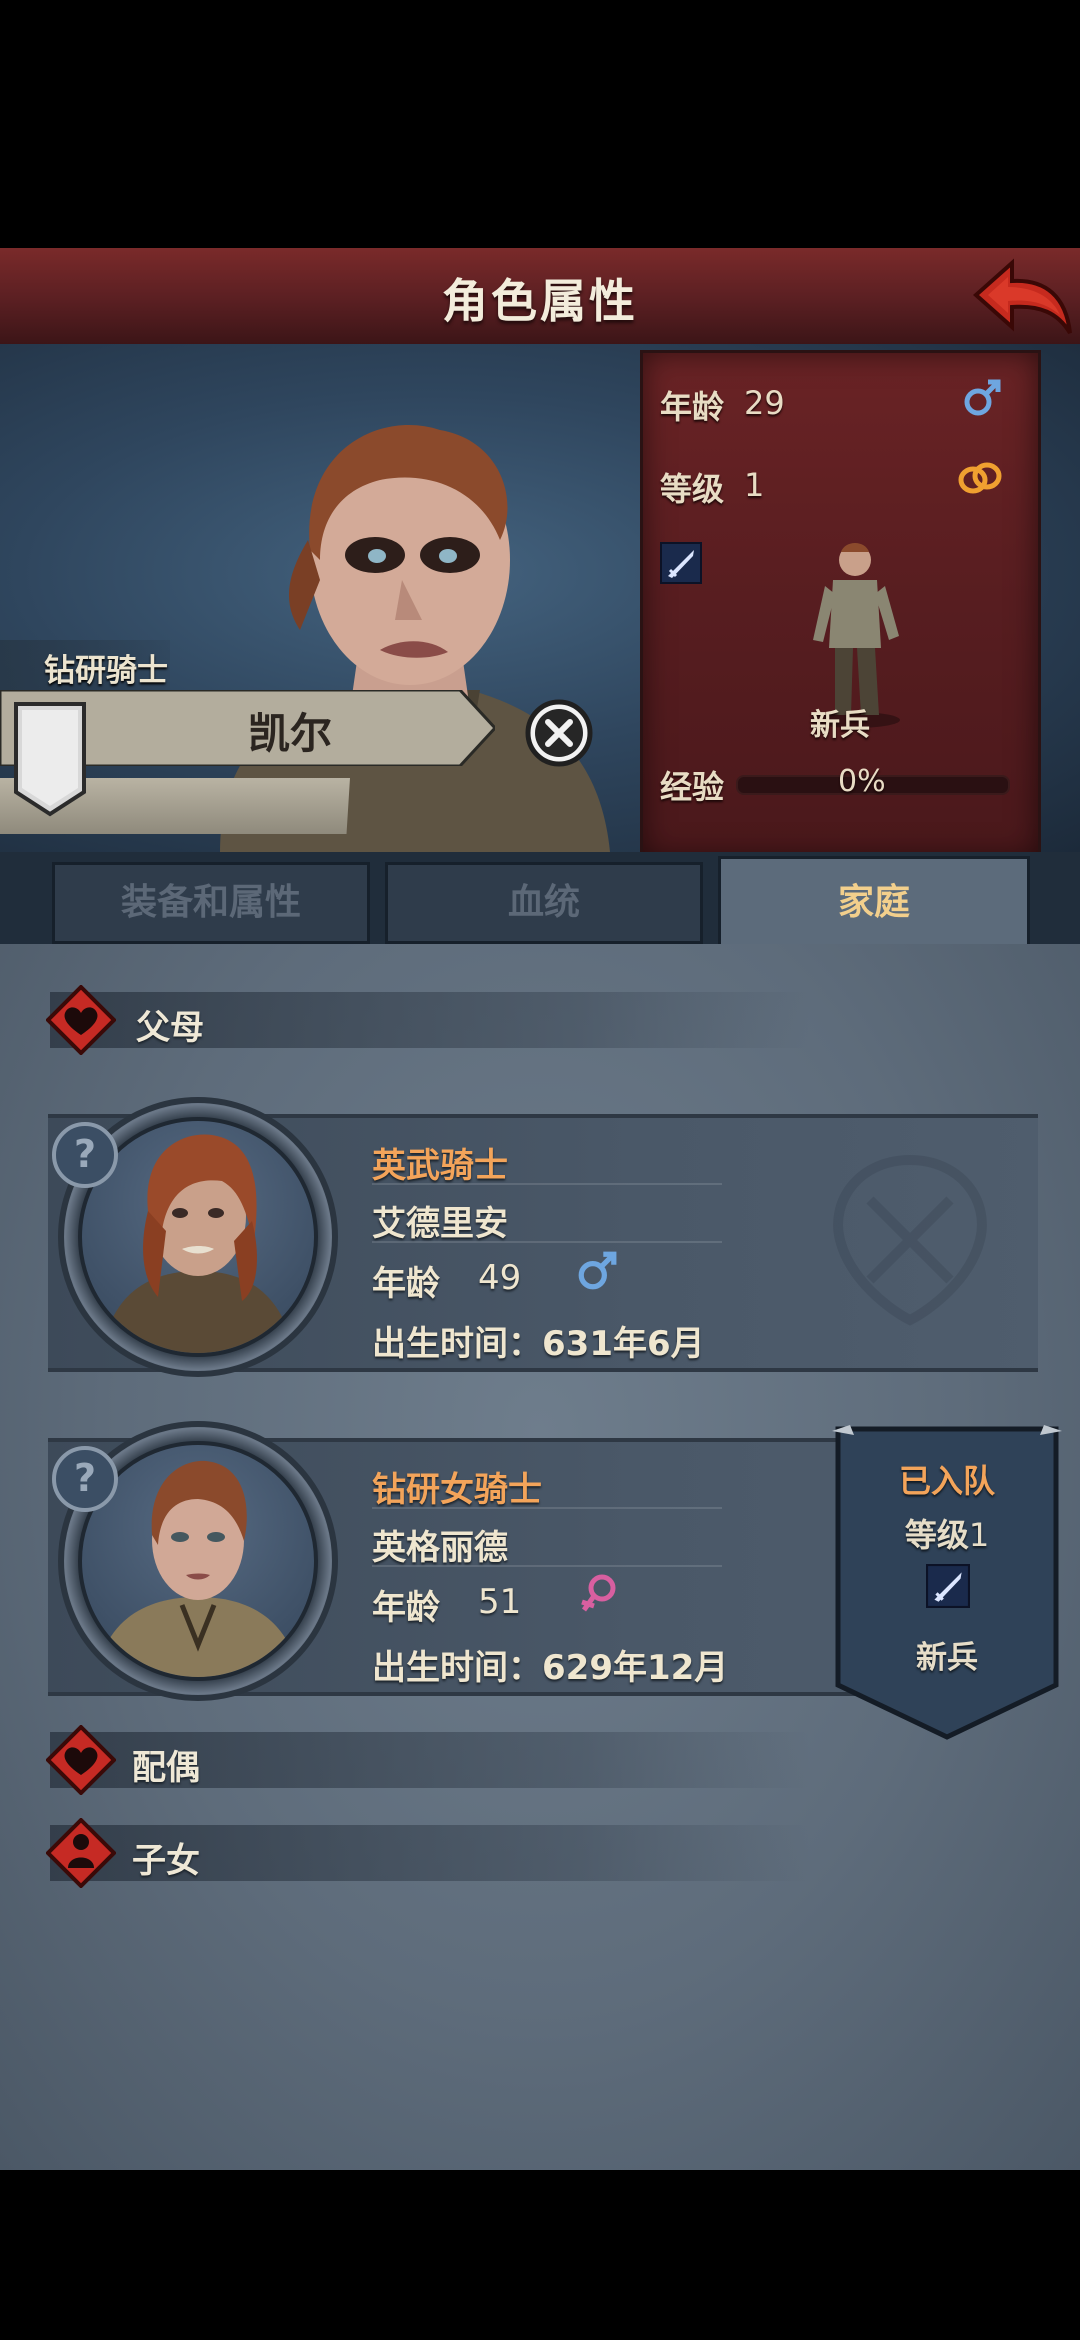  What do you see at coordinates (50, 759) in the screenshot?
I see `shield-icon` at bounding box center [50, 759].